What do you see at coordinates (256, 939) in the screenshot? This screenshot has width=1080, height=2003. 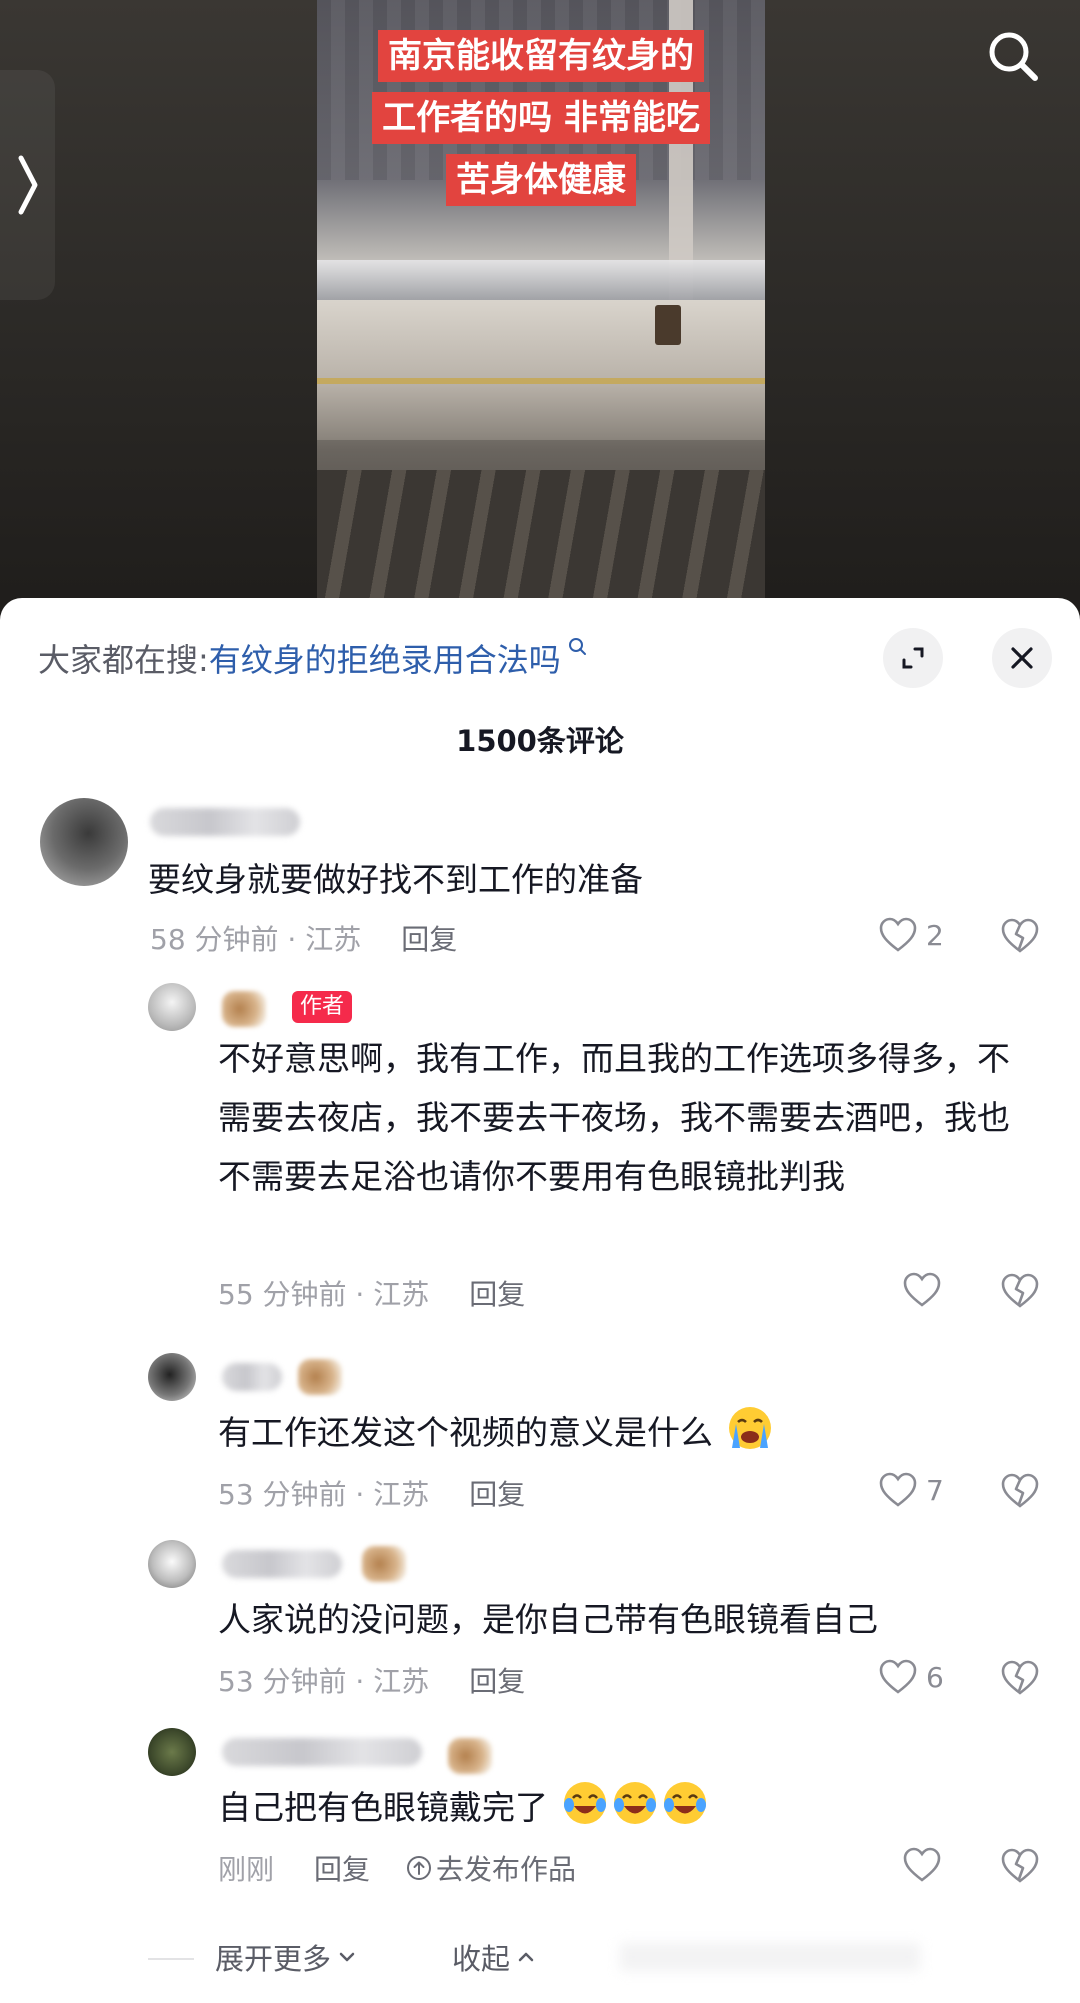 I see `comment-time: 58 分钟前 · 江苏` at bounding box center [256, 939].